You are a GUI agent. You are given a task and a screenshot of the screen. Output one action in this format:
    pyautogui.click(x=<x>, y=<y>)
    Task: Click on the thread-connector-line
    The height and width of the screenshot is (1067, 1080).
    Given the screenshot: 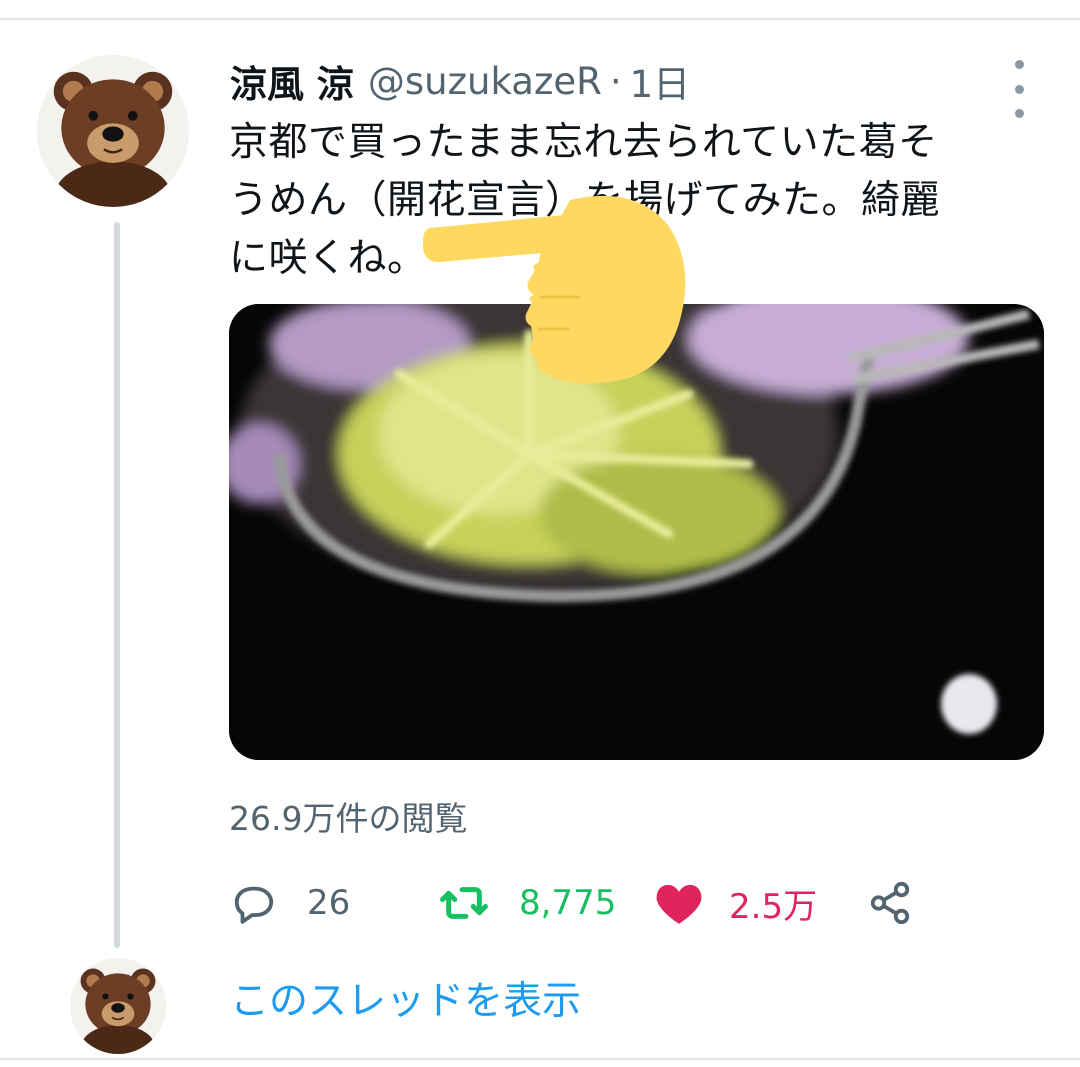 What is the action you would take?
    pyautogui.click(x=117, y=585)
    